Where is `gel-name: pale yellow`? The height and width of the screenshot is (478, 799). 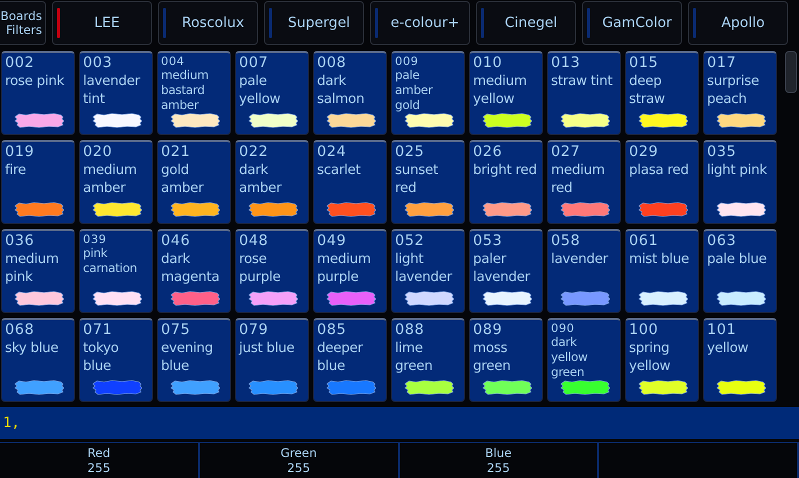
gel-name: pale yellow is located at coordinates (260, 90).